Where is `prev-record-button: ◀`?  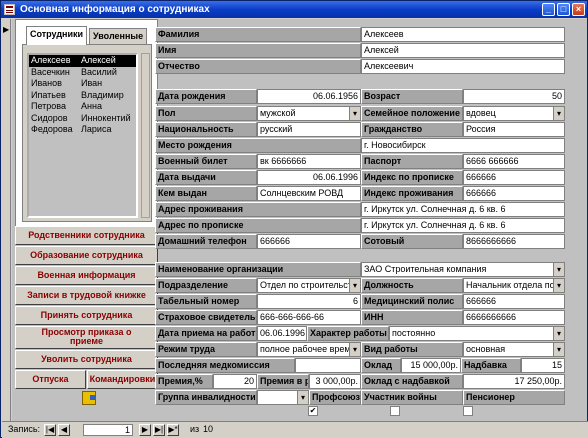
prev-record-button: ◀ is located at coordinates (64, 430).